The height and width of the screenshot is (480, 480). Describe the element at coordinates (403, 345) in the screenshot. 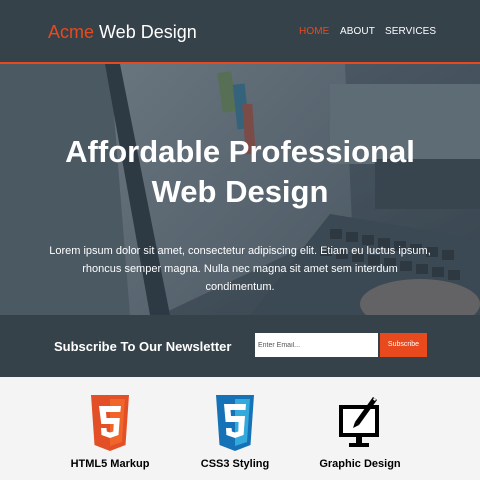

I see `subscribe-button: Subscribe` at that location.